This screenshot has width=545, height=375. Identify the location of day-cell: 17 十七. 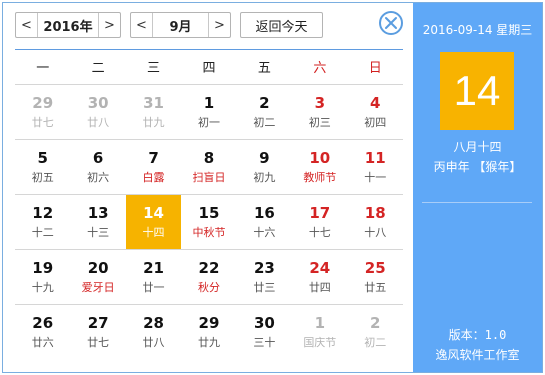
(319, 222).